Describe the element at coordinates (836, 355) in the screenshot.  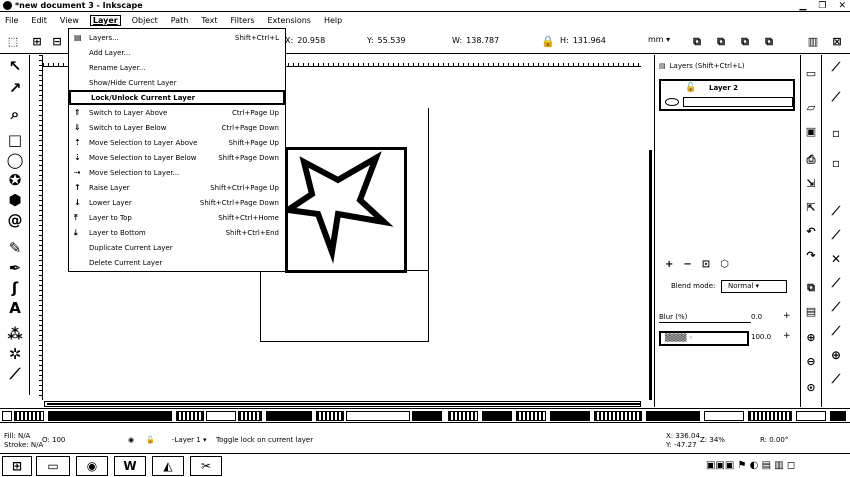
I see `snap-centers-icon: ⊕` at that location.